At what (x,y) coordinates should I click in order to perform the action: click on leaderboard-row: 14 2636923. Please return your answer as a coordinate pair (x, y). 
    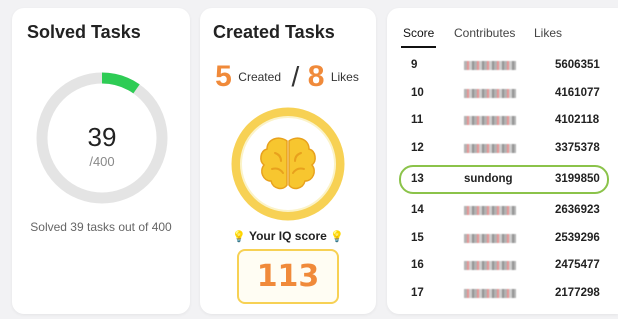
    Looking at the image, I should click on (502, 211).